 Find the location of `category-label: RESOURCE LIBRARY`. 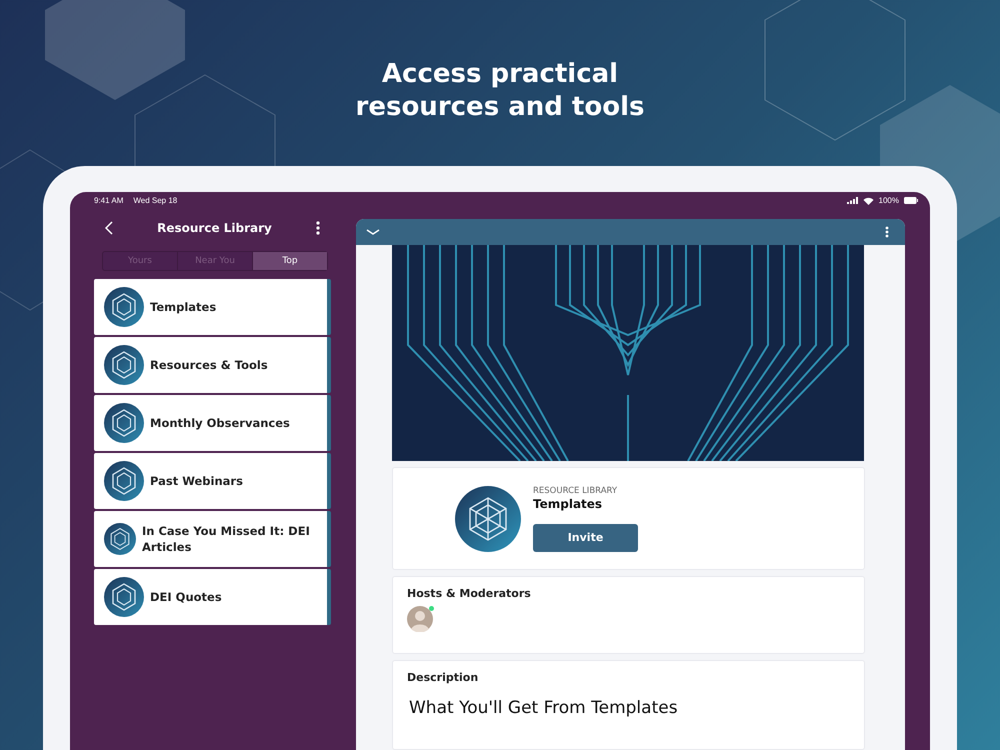

category-label: RESOURCE LIBRARY is located at coordinates (575, 491).